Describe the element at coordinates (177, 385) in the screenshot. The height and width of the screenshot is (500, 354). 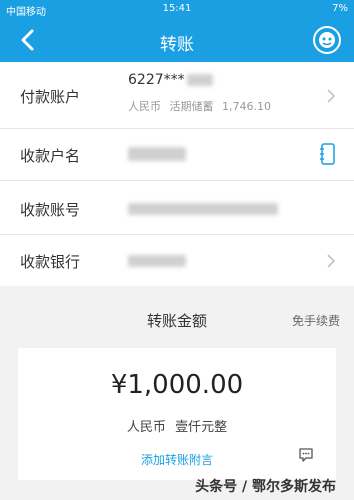
I see `amount-input: ¥1,000.00` at that location.